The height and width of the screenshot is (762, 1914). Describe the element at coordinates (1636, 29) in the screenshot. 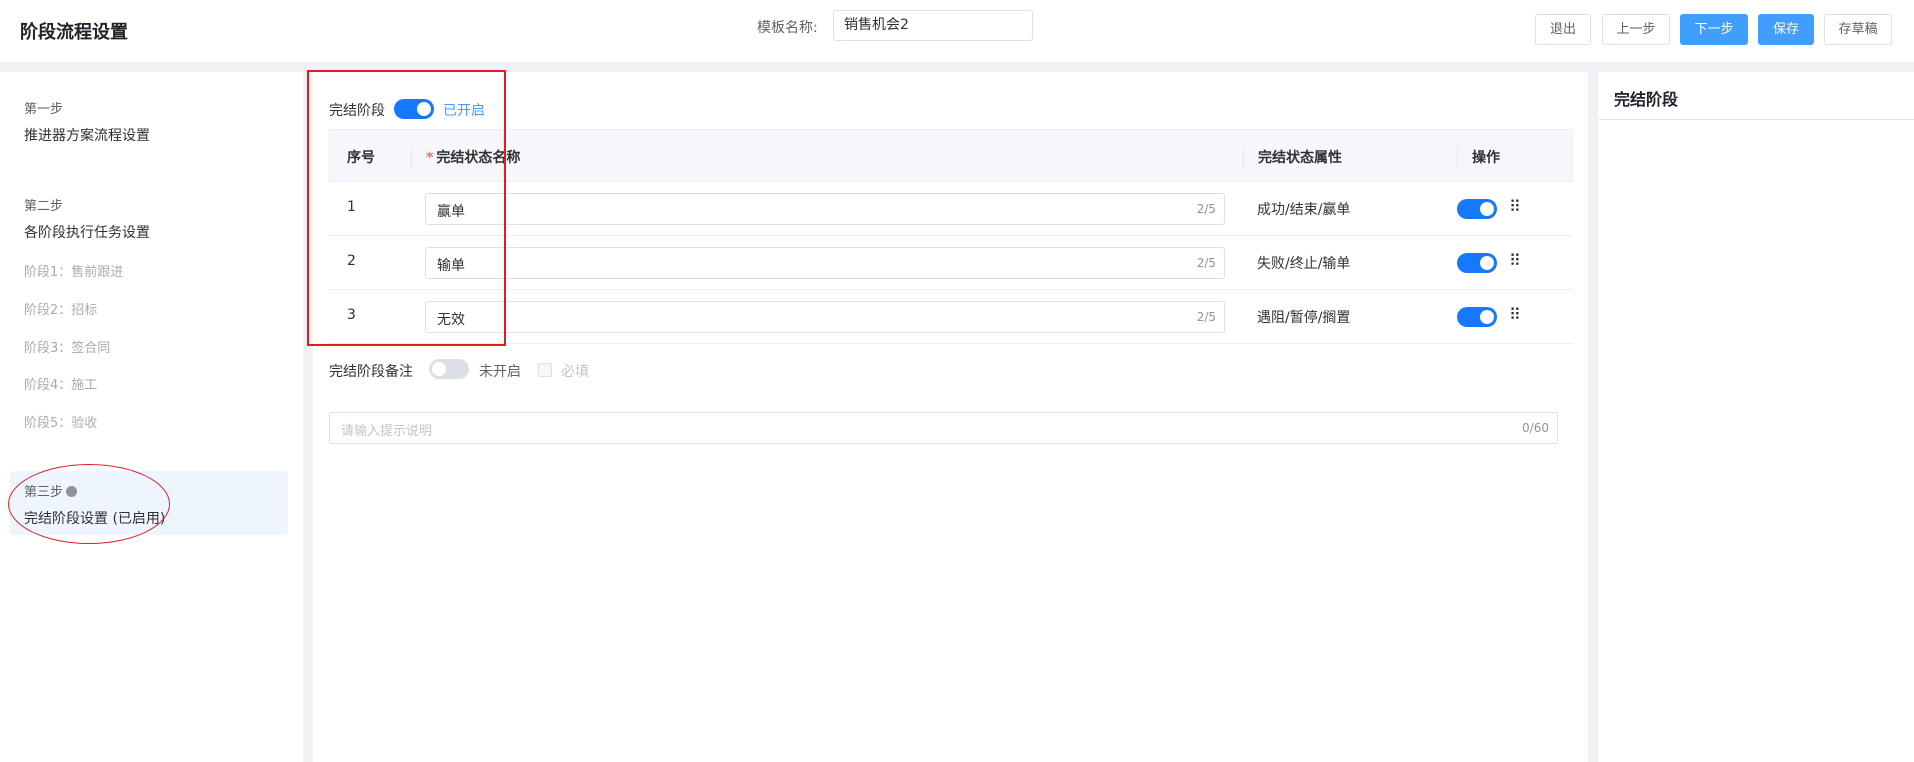

I see `prev-step-button: 上一步` at that location.